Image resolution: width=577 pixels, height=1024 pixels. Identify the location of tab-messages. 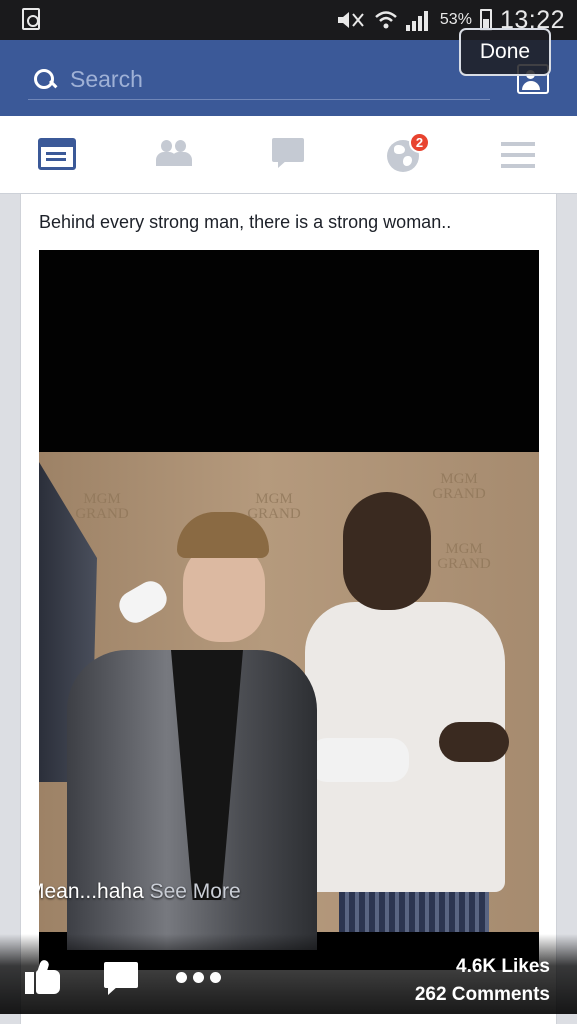
(288, 155).